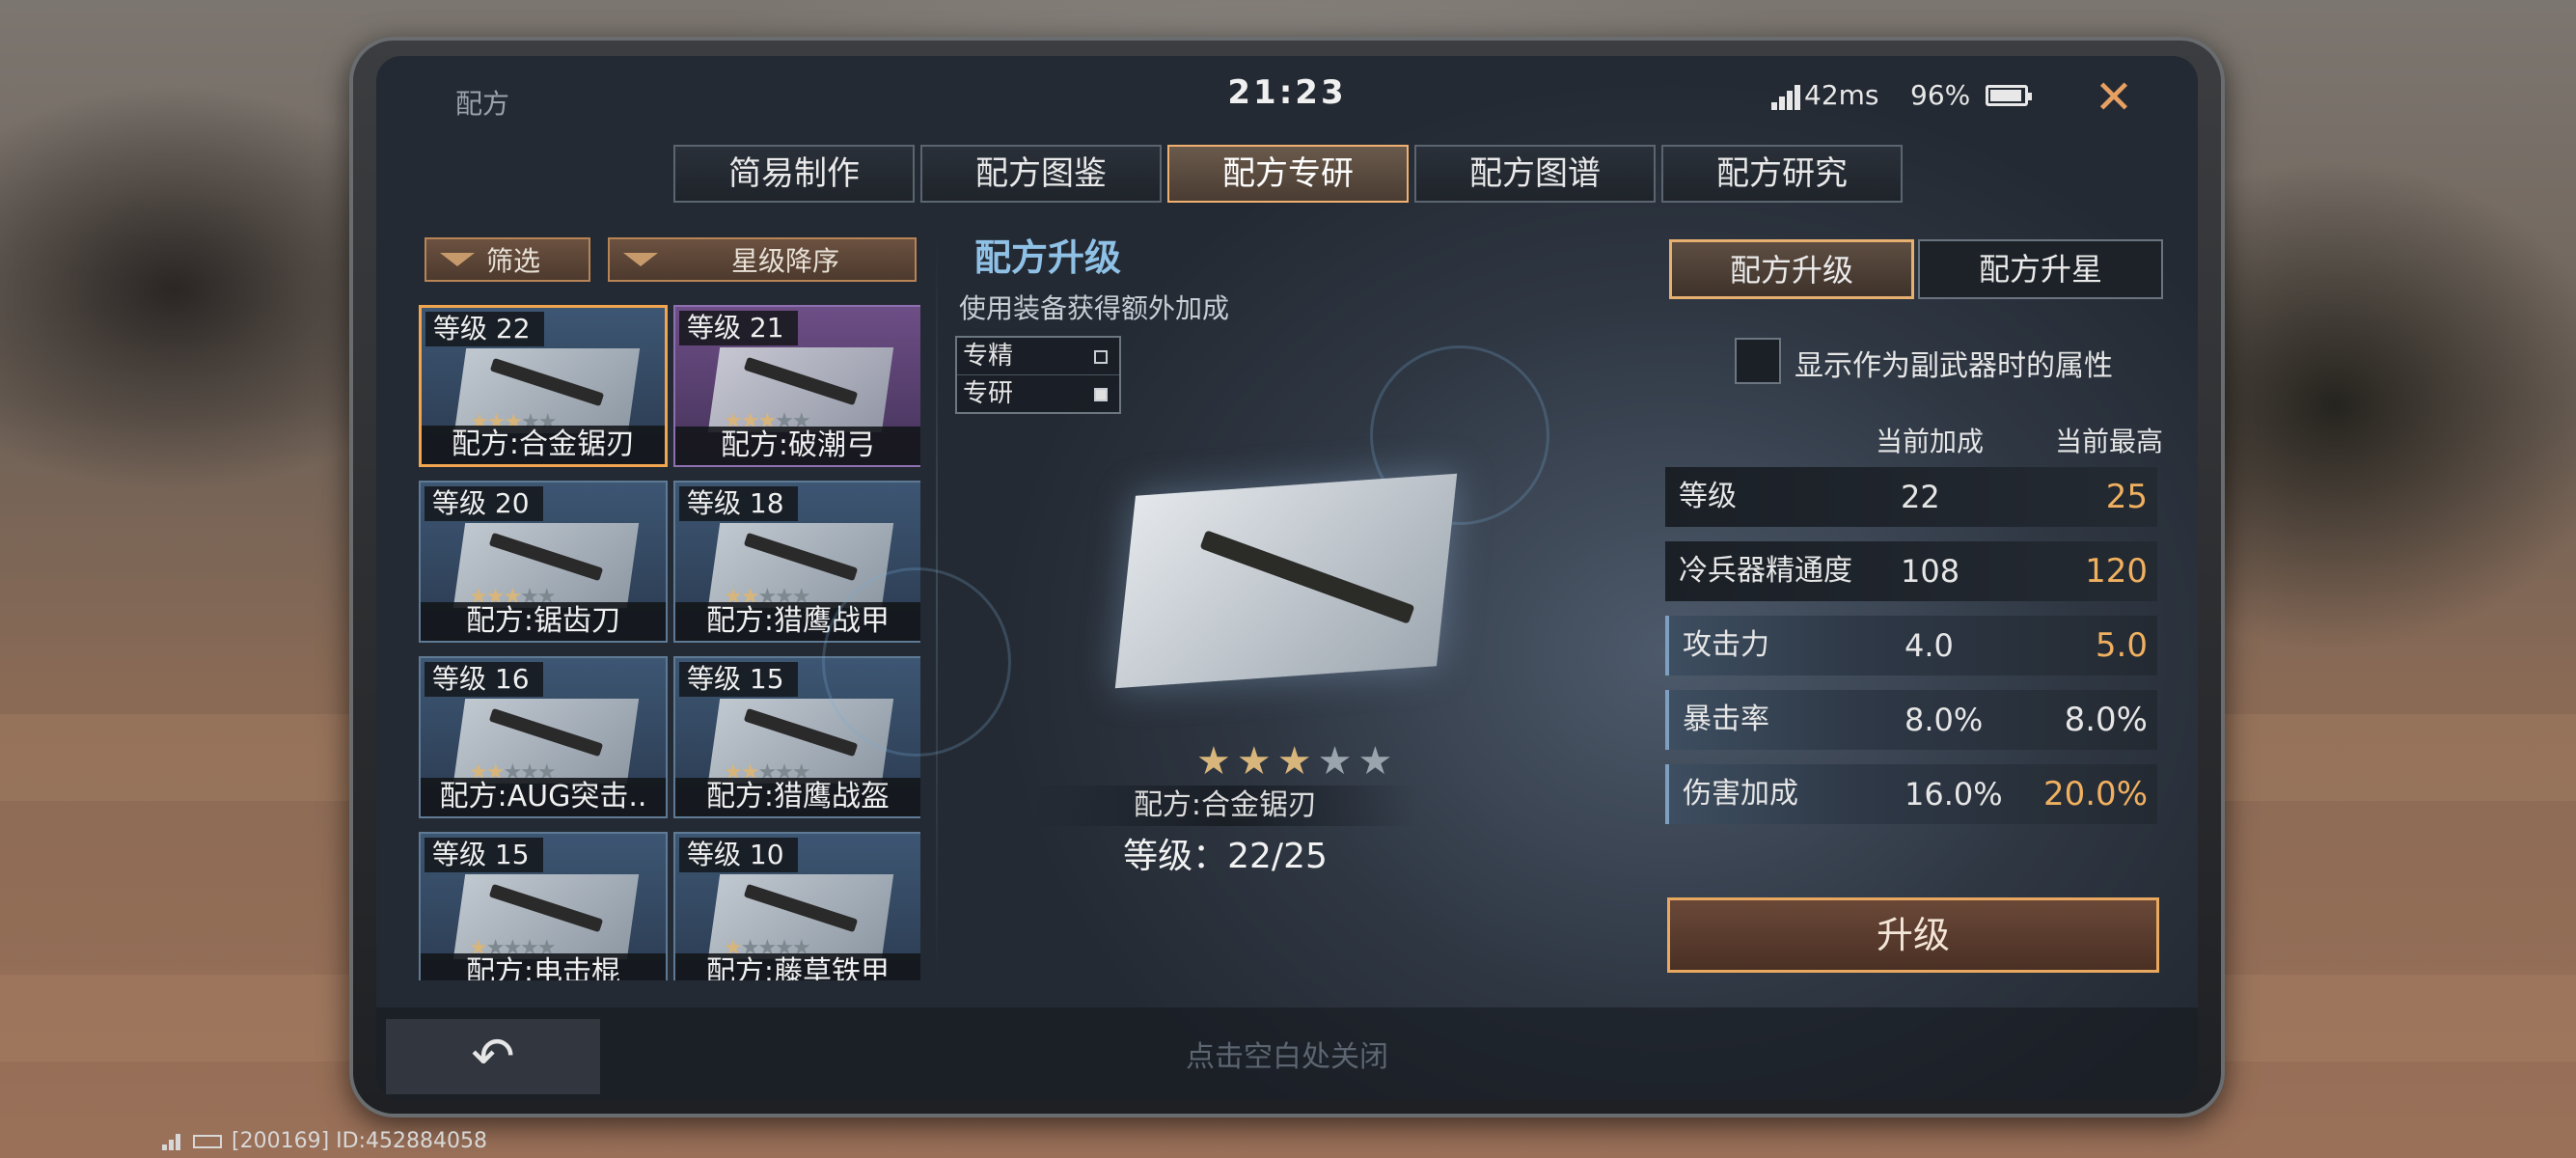 This screenshot has width=2576, height=1158. I want to click on stat-row: 冷兵器精通度 108 120, so click(1911, 571).